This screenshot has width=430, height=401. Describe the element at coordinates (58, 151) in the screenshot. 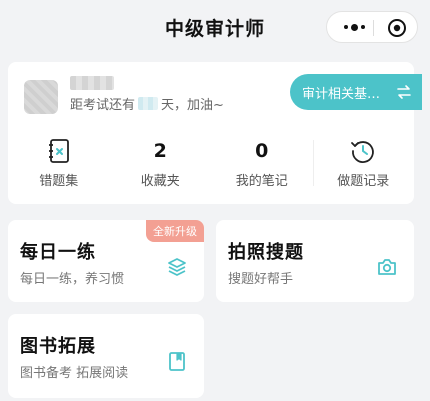

I see `wrong-book-icon` at that location.